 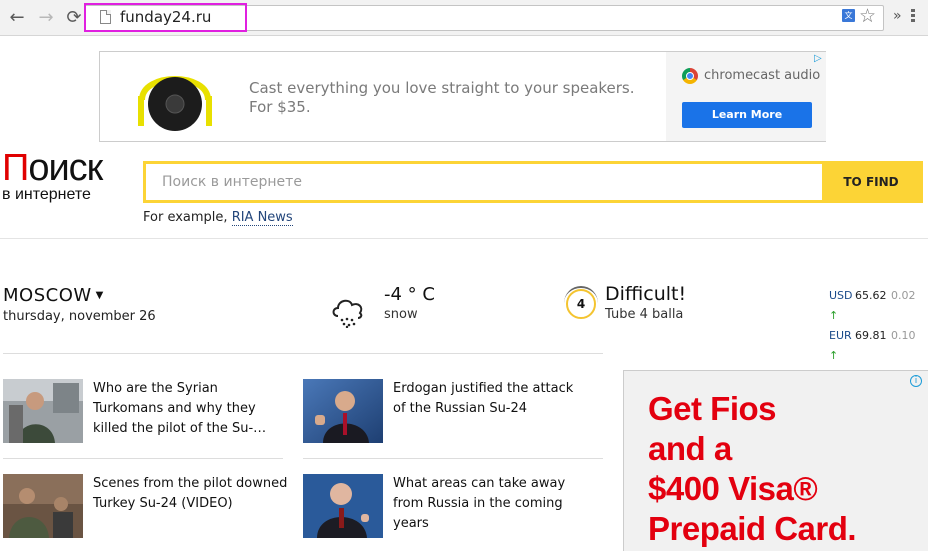 What do you see at coordinates (46, 194) in the screenshot?
I see `logo-subtitle: в интернете` at bounding box center [46, 194].